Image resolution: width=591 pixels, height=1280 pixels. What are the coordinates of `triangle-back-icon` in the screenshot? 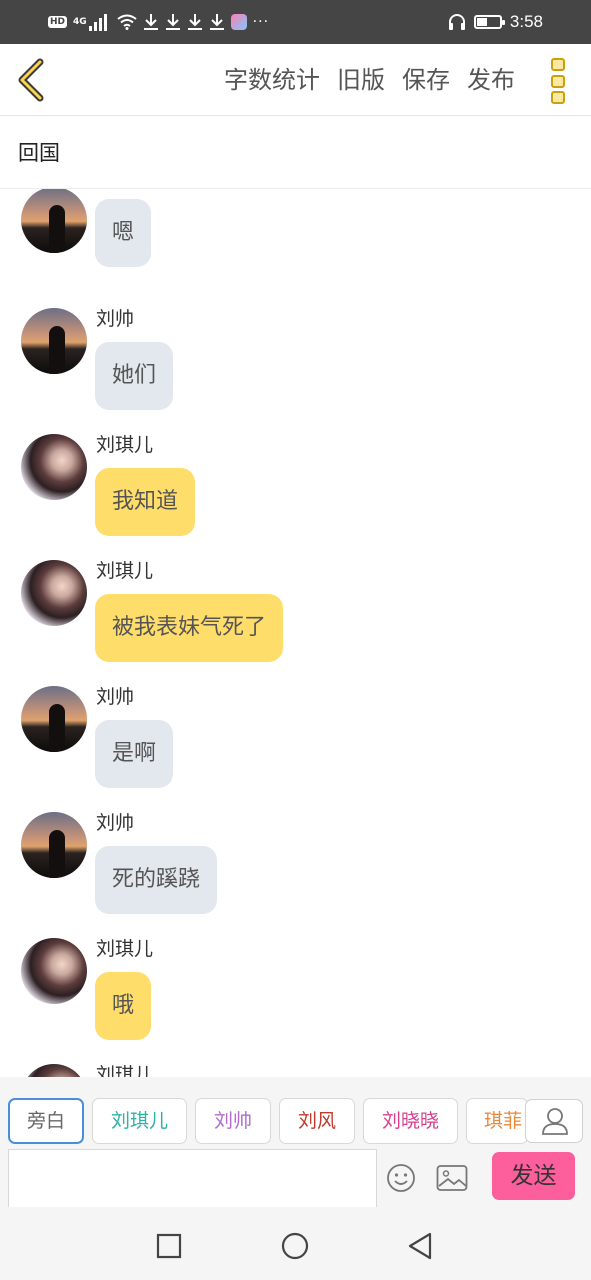 It's located at (420, 1247).